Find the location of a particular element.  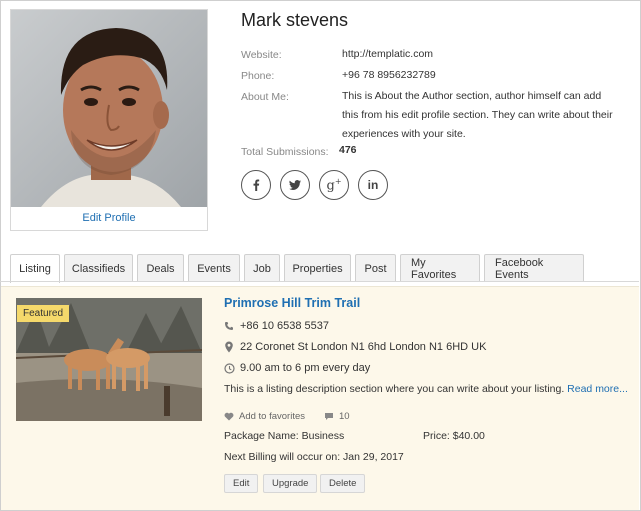

package-price: Price: $40.00 is located at coordinates (454, 436).